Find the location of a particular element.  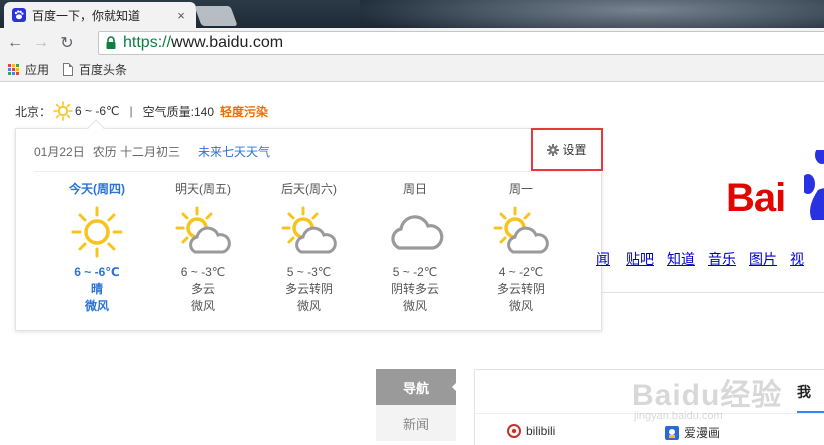

forecast-day: 明天(周五) 6 ~ -3℃ 多云 微风 is located at coordinates (203, 247).